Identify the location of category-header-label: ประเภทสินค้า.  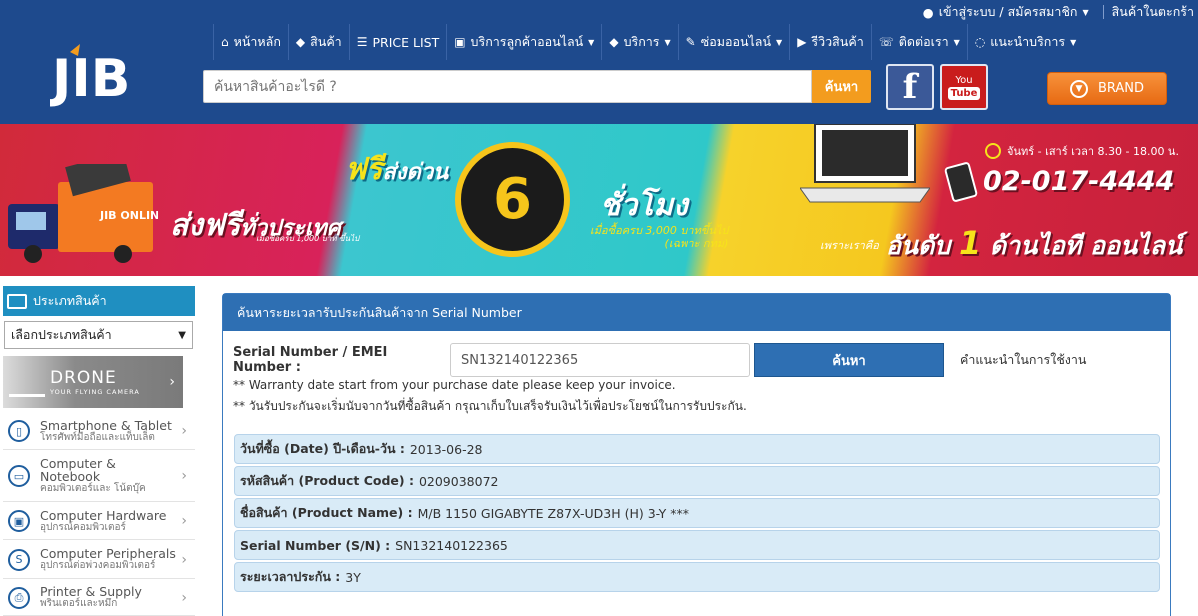
(70, 300).